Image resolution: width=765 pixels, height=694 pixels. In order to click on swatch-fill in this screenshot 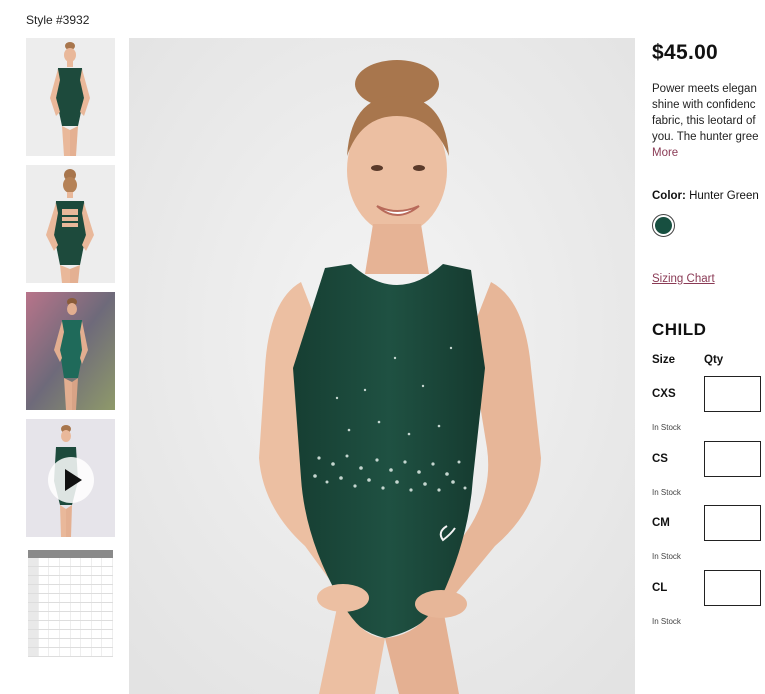, I will do `click(663, 225)`.